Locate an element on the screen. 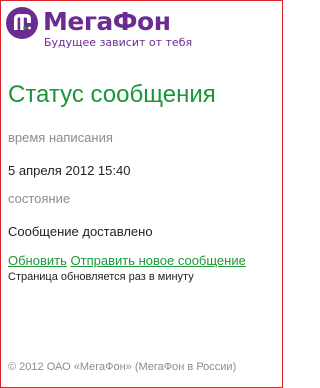 This screenshot has width=320, height=388. send-new-message-link: Отправить новое сообщение is located at coordinates (158, 260).